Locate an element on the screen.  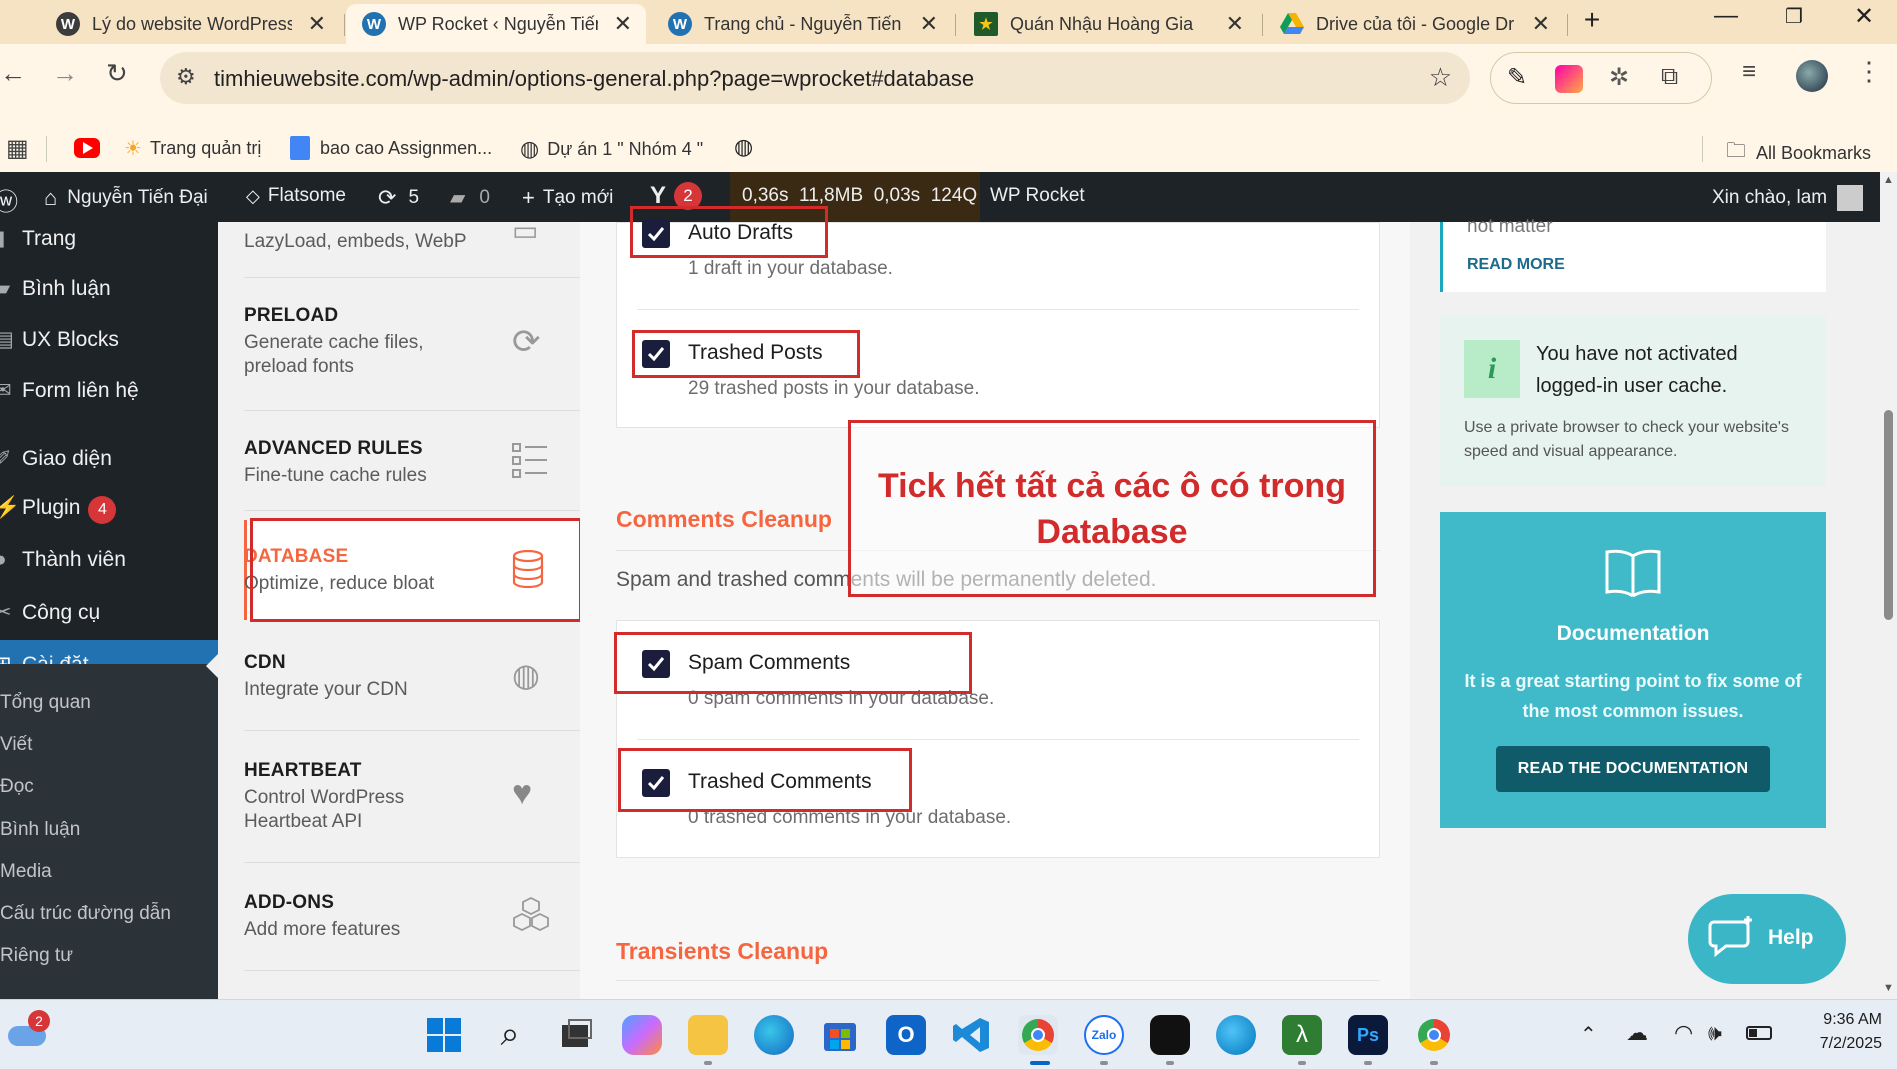
menu-item-plugin: ⚡Plugin 4 is located at coordinates (109, 510).